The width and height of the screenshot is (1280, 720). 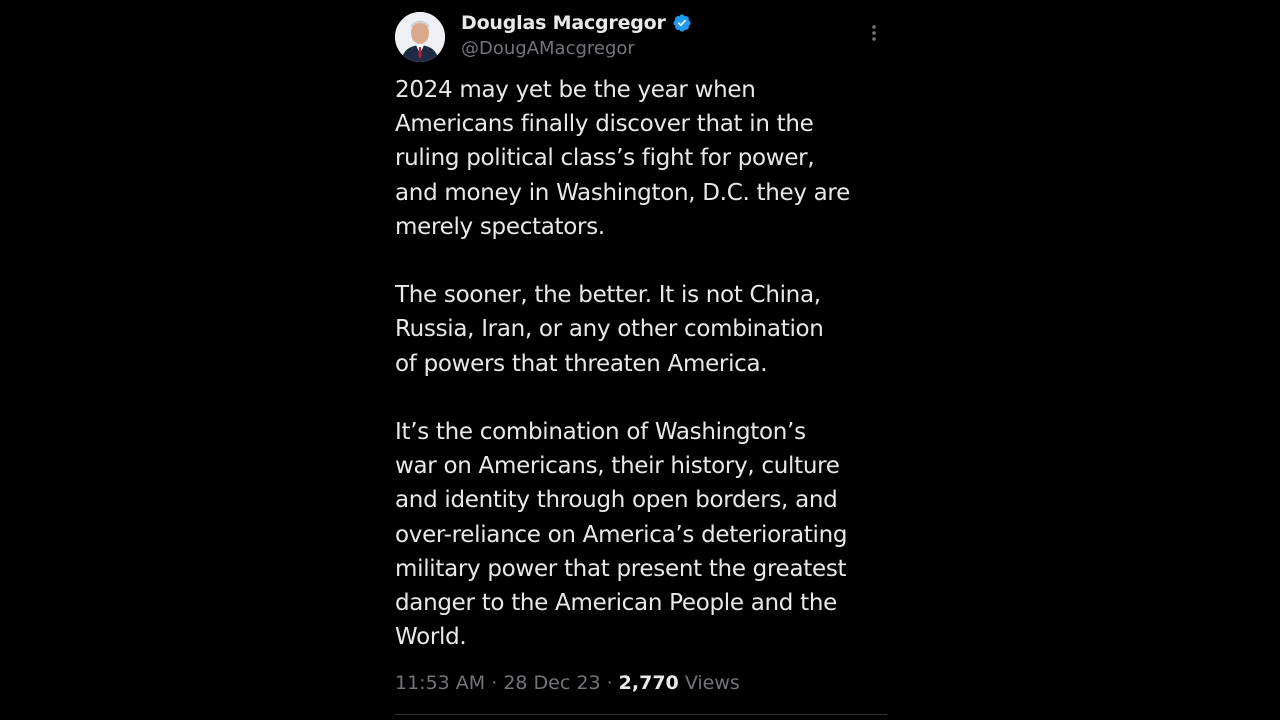 I want to click on author-names: Douglas Macgregor @DougAMacgregor, so click(x=576, y=35).